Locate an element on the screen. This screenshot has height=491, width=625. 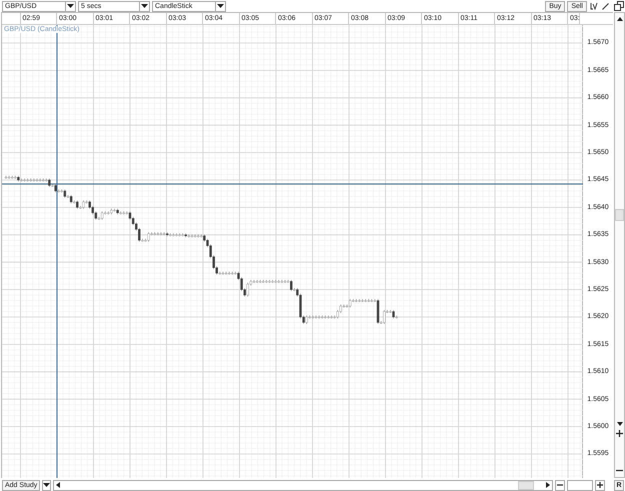
zoom-in-button is located at coordinates (600, 485).